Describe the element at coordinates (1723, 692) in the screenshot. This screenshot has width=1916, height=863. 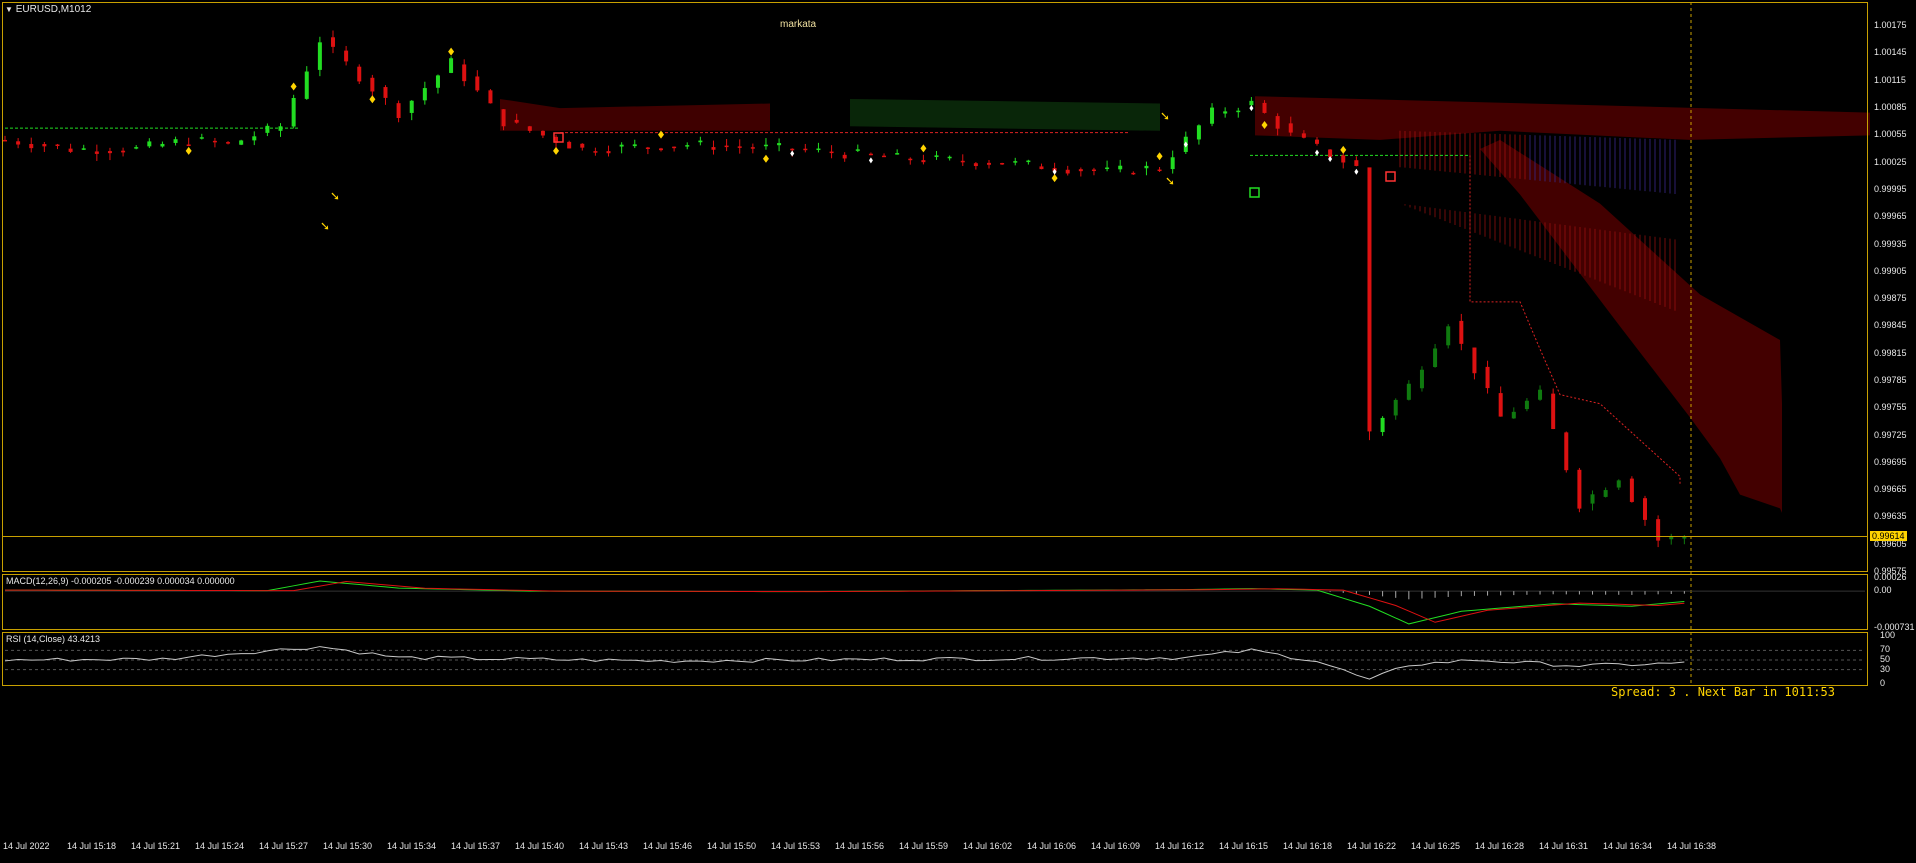
I see `spread-timer-text: Spread: 3 . Next Bar in 1011:53` at that location.